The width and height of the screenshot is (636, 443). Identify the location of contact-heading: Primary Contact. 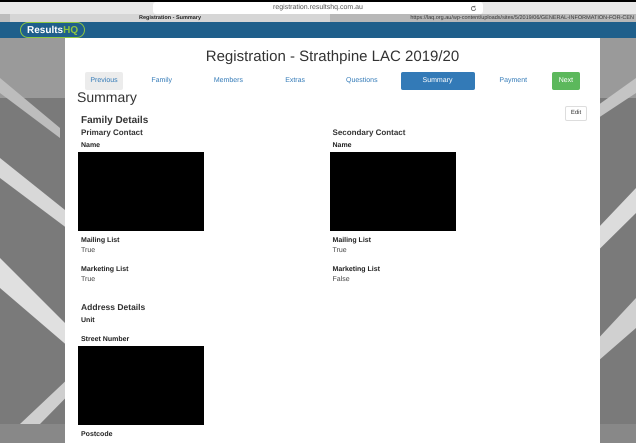
(112, 132).